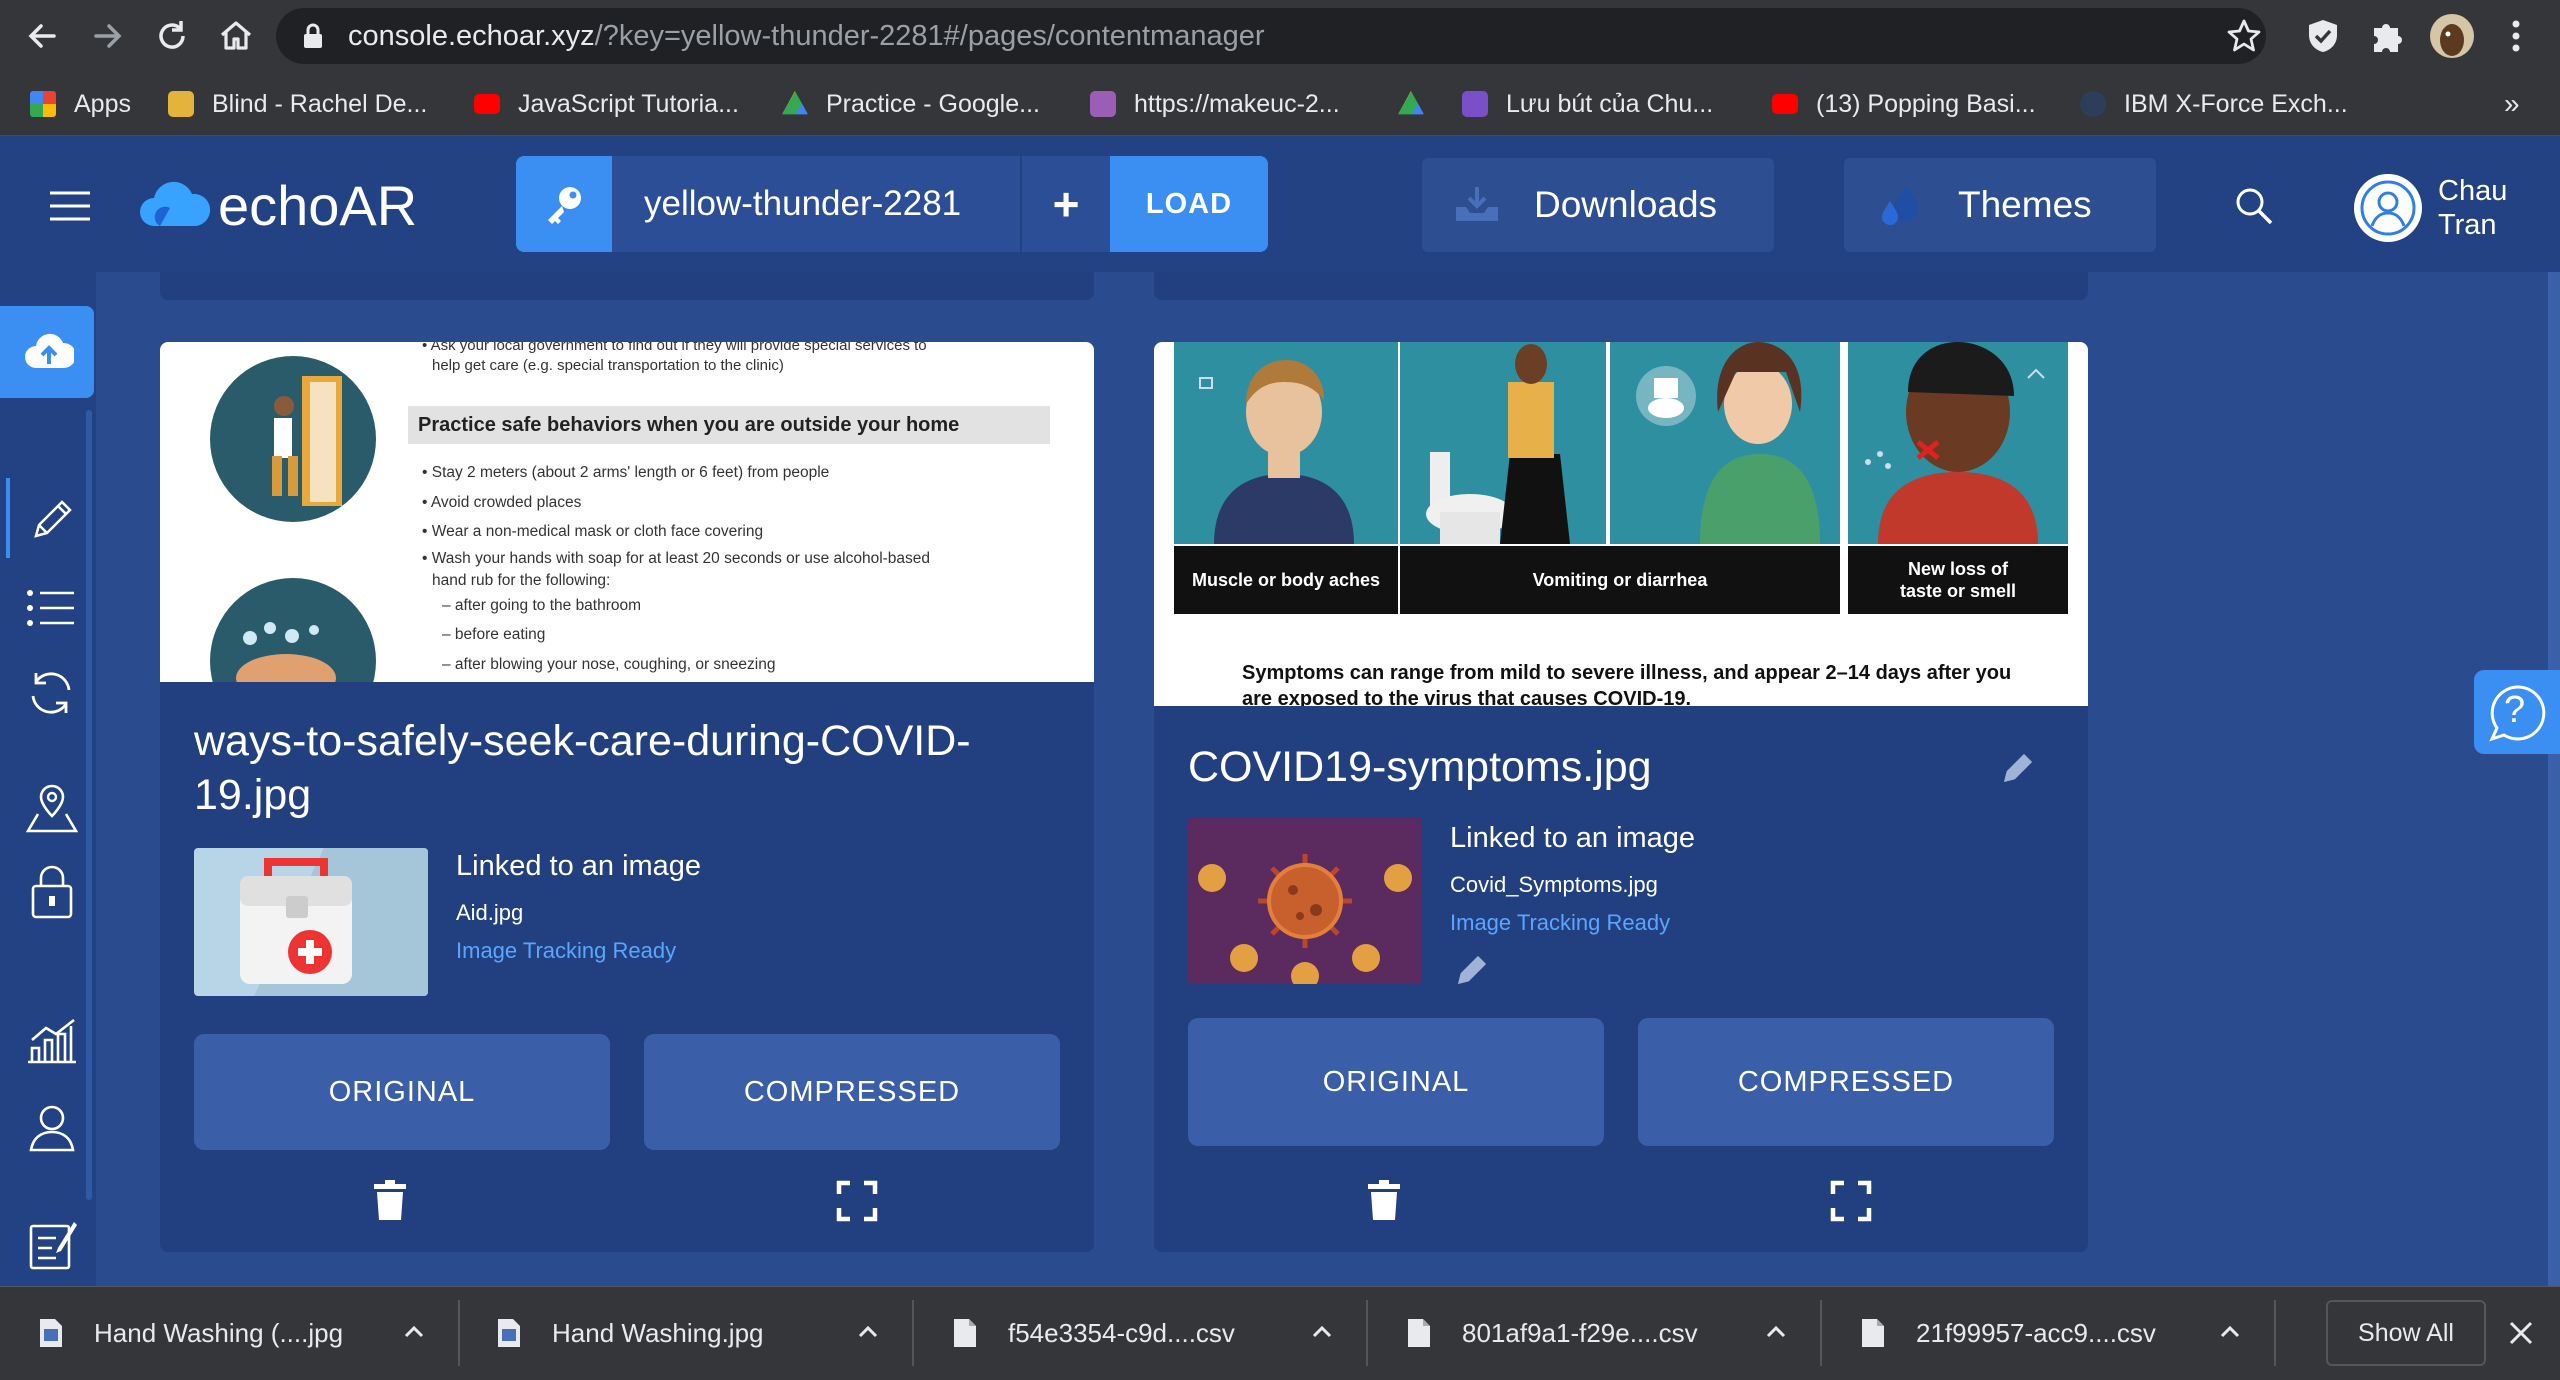  Describe the element at coordinates (70, 206) in the screenshot. I see `hamburger-menu-icon` at that location.